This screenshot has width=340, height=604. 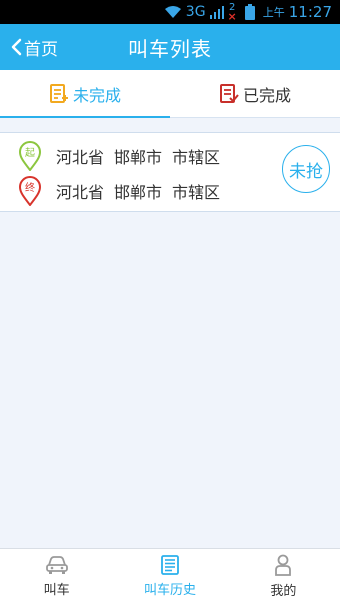 I want to click on network-type: 3G, so click(x=195, y=12).